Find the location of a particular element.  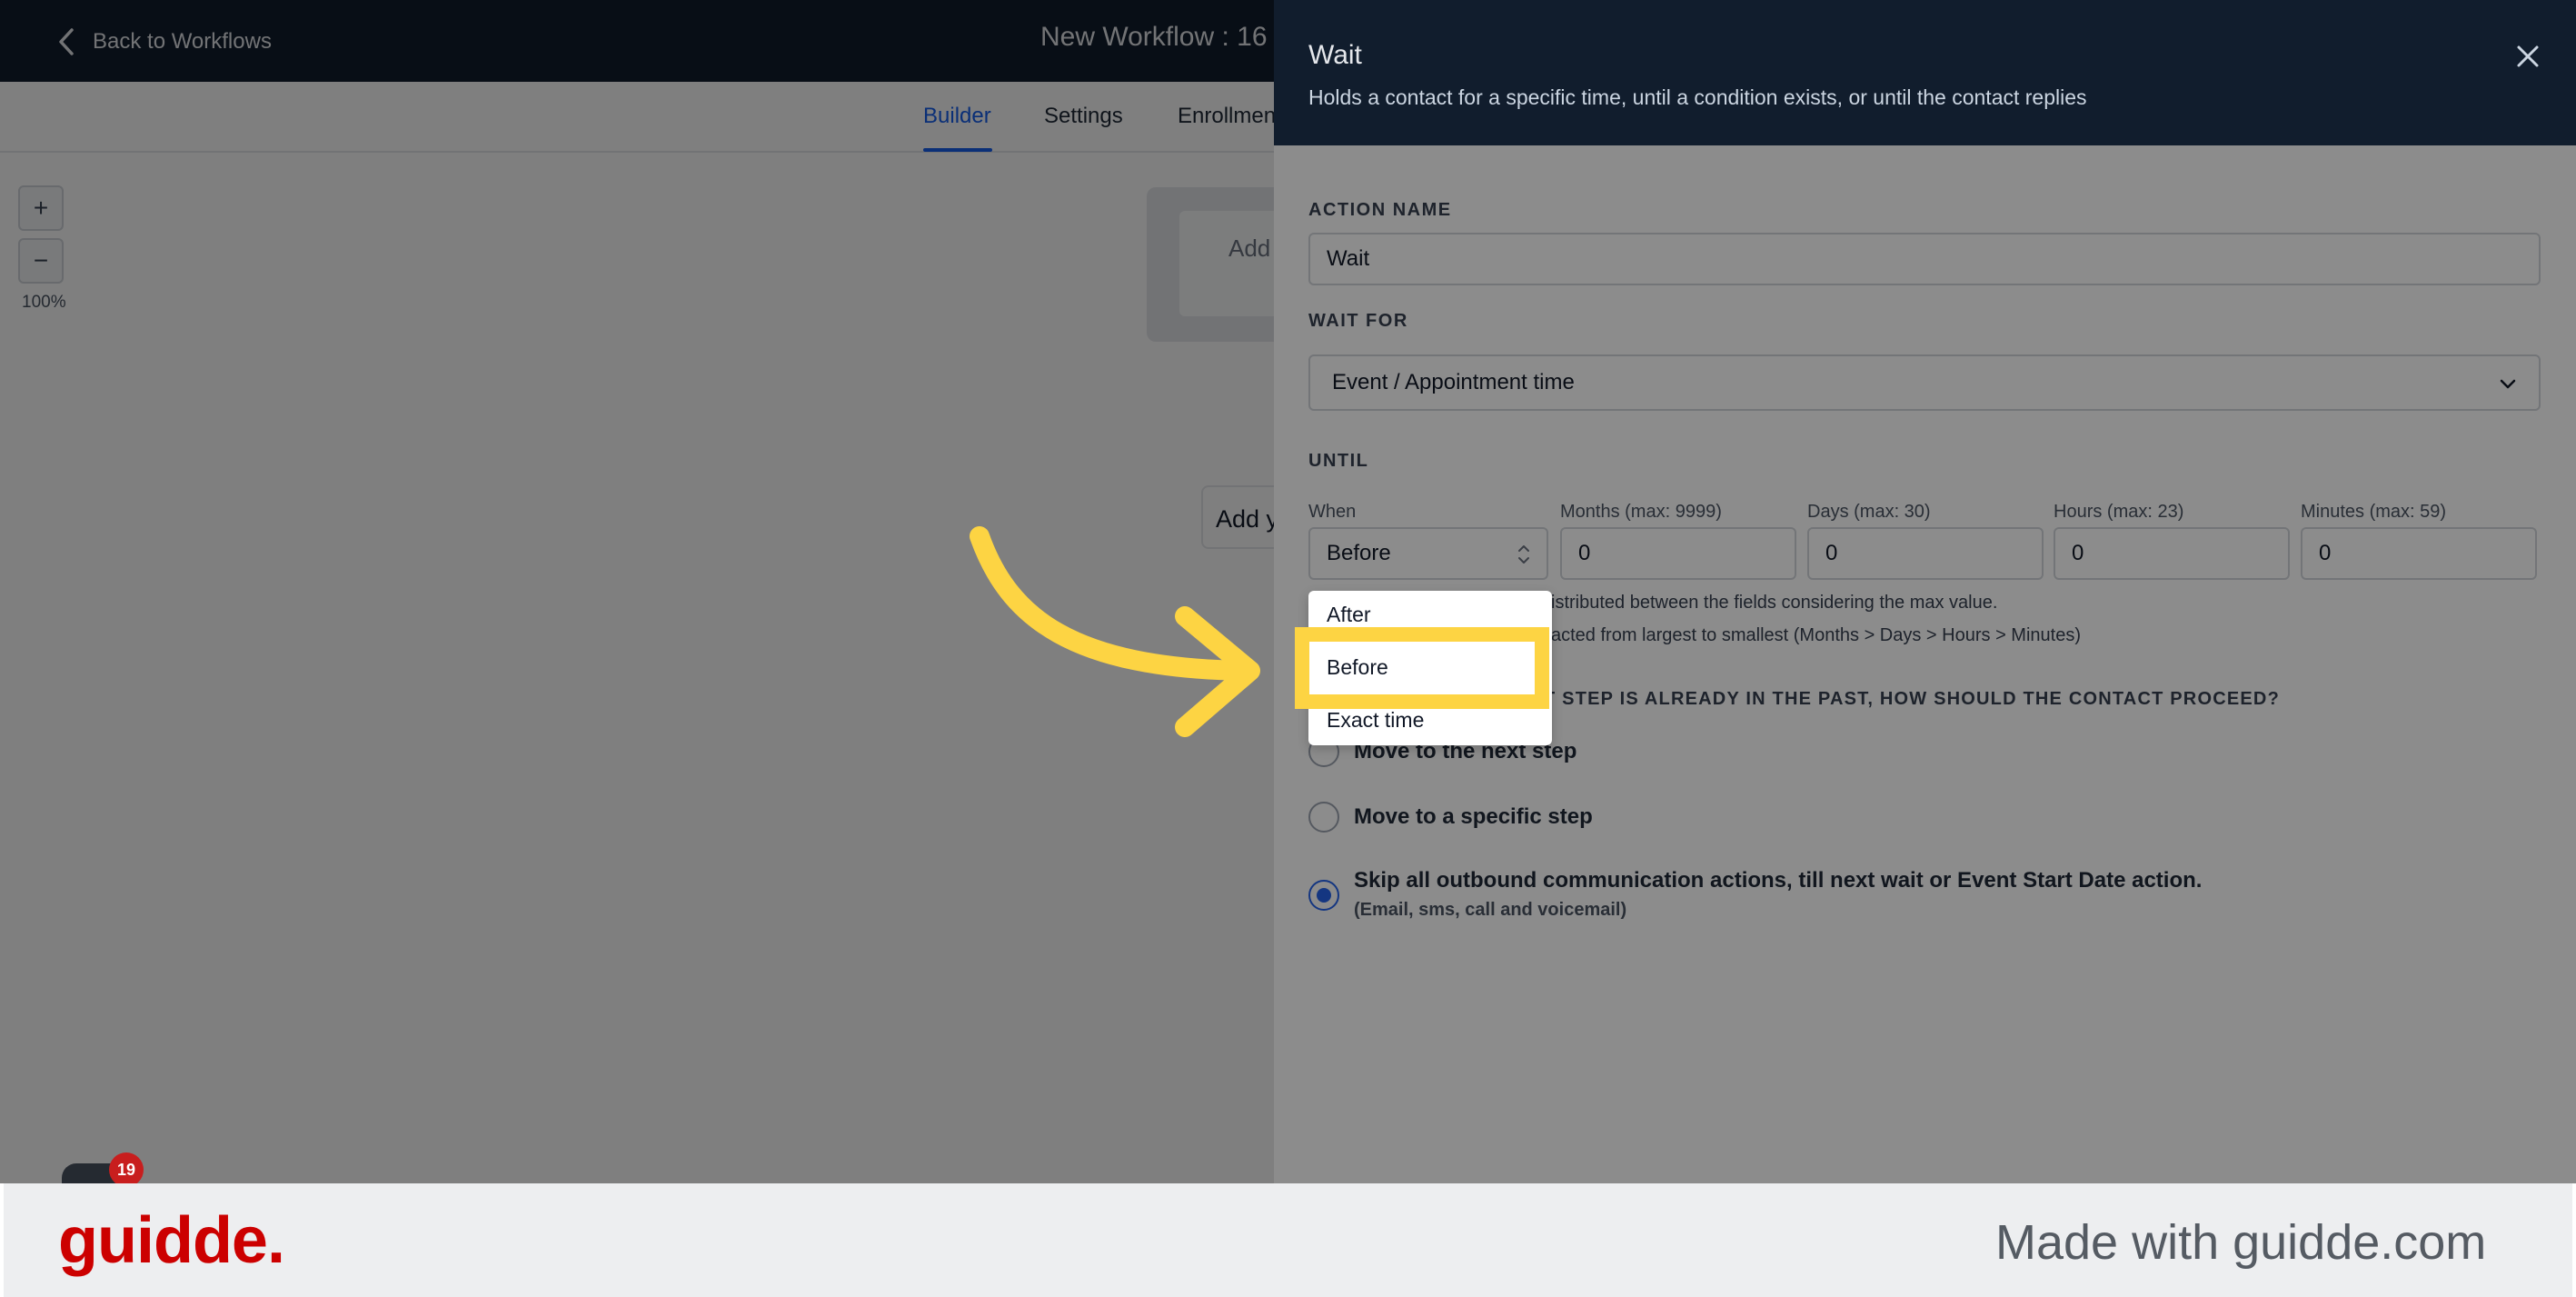

minutes-label: Minutes (max: 59) is located at coordinates (2374, 512).